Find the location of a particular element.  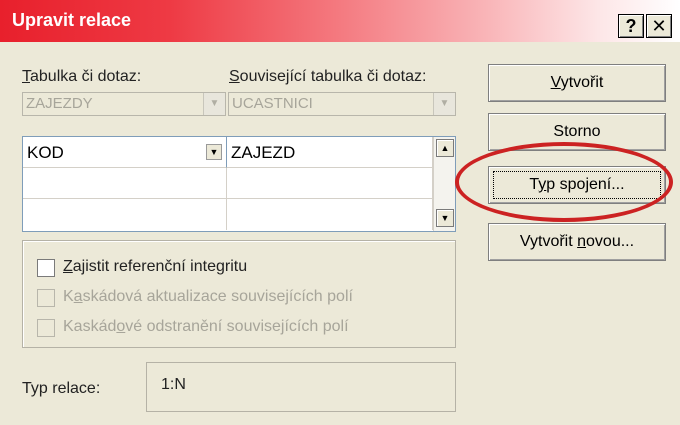

cascade-delete-label: Kaskádové odstranění souvisejících polí is located at coordinates (206, 326).